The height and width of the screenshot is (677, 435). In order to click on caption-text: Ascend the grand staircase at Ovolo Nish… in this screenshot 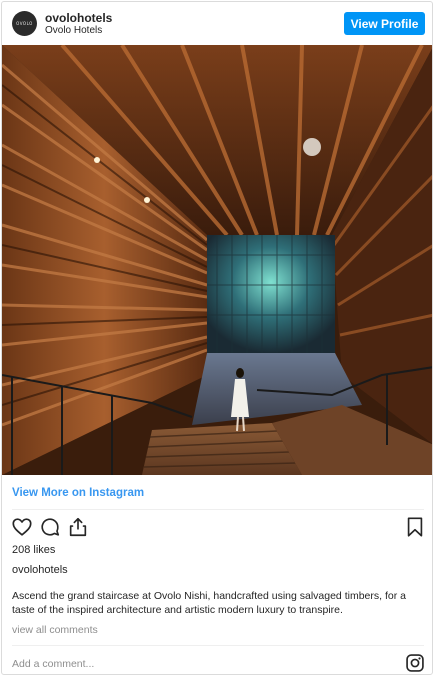, I will do `click(209, 603)`.